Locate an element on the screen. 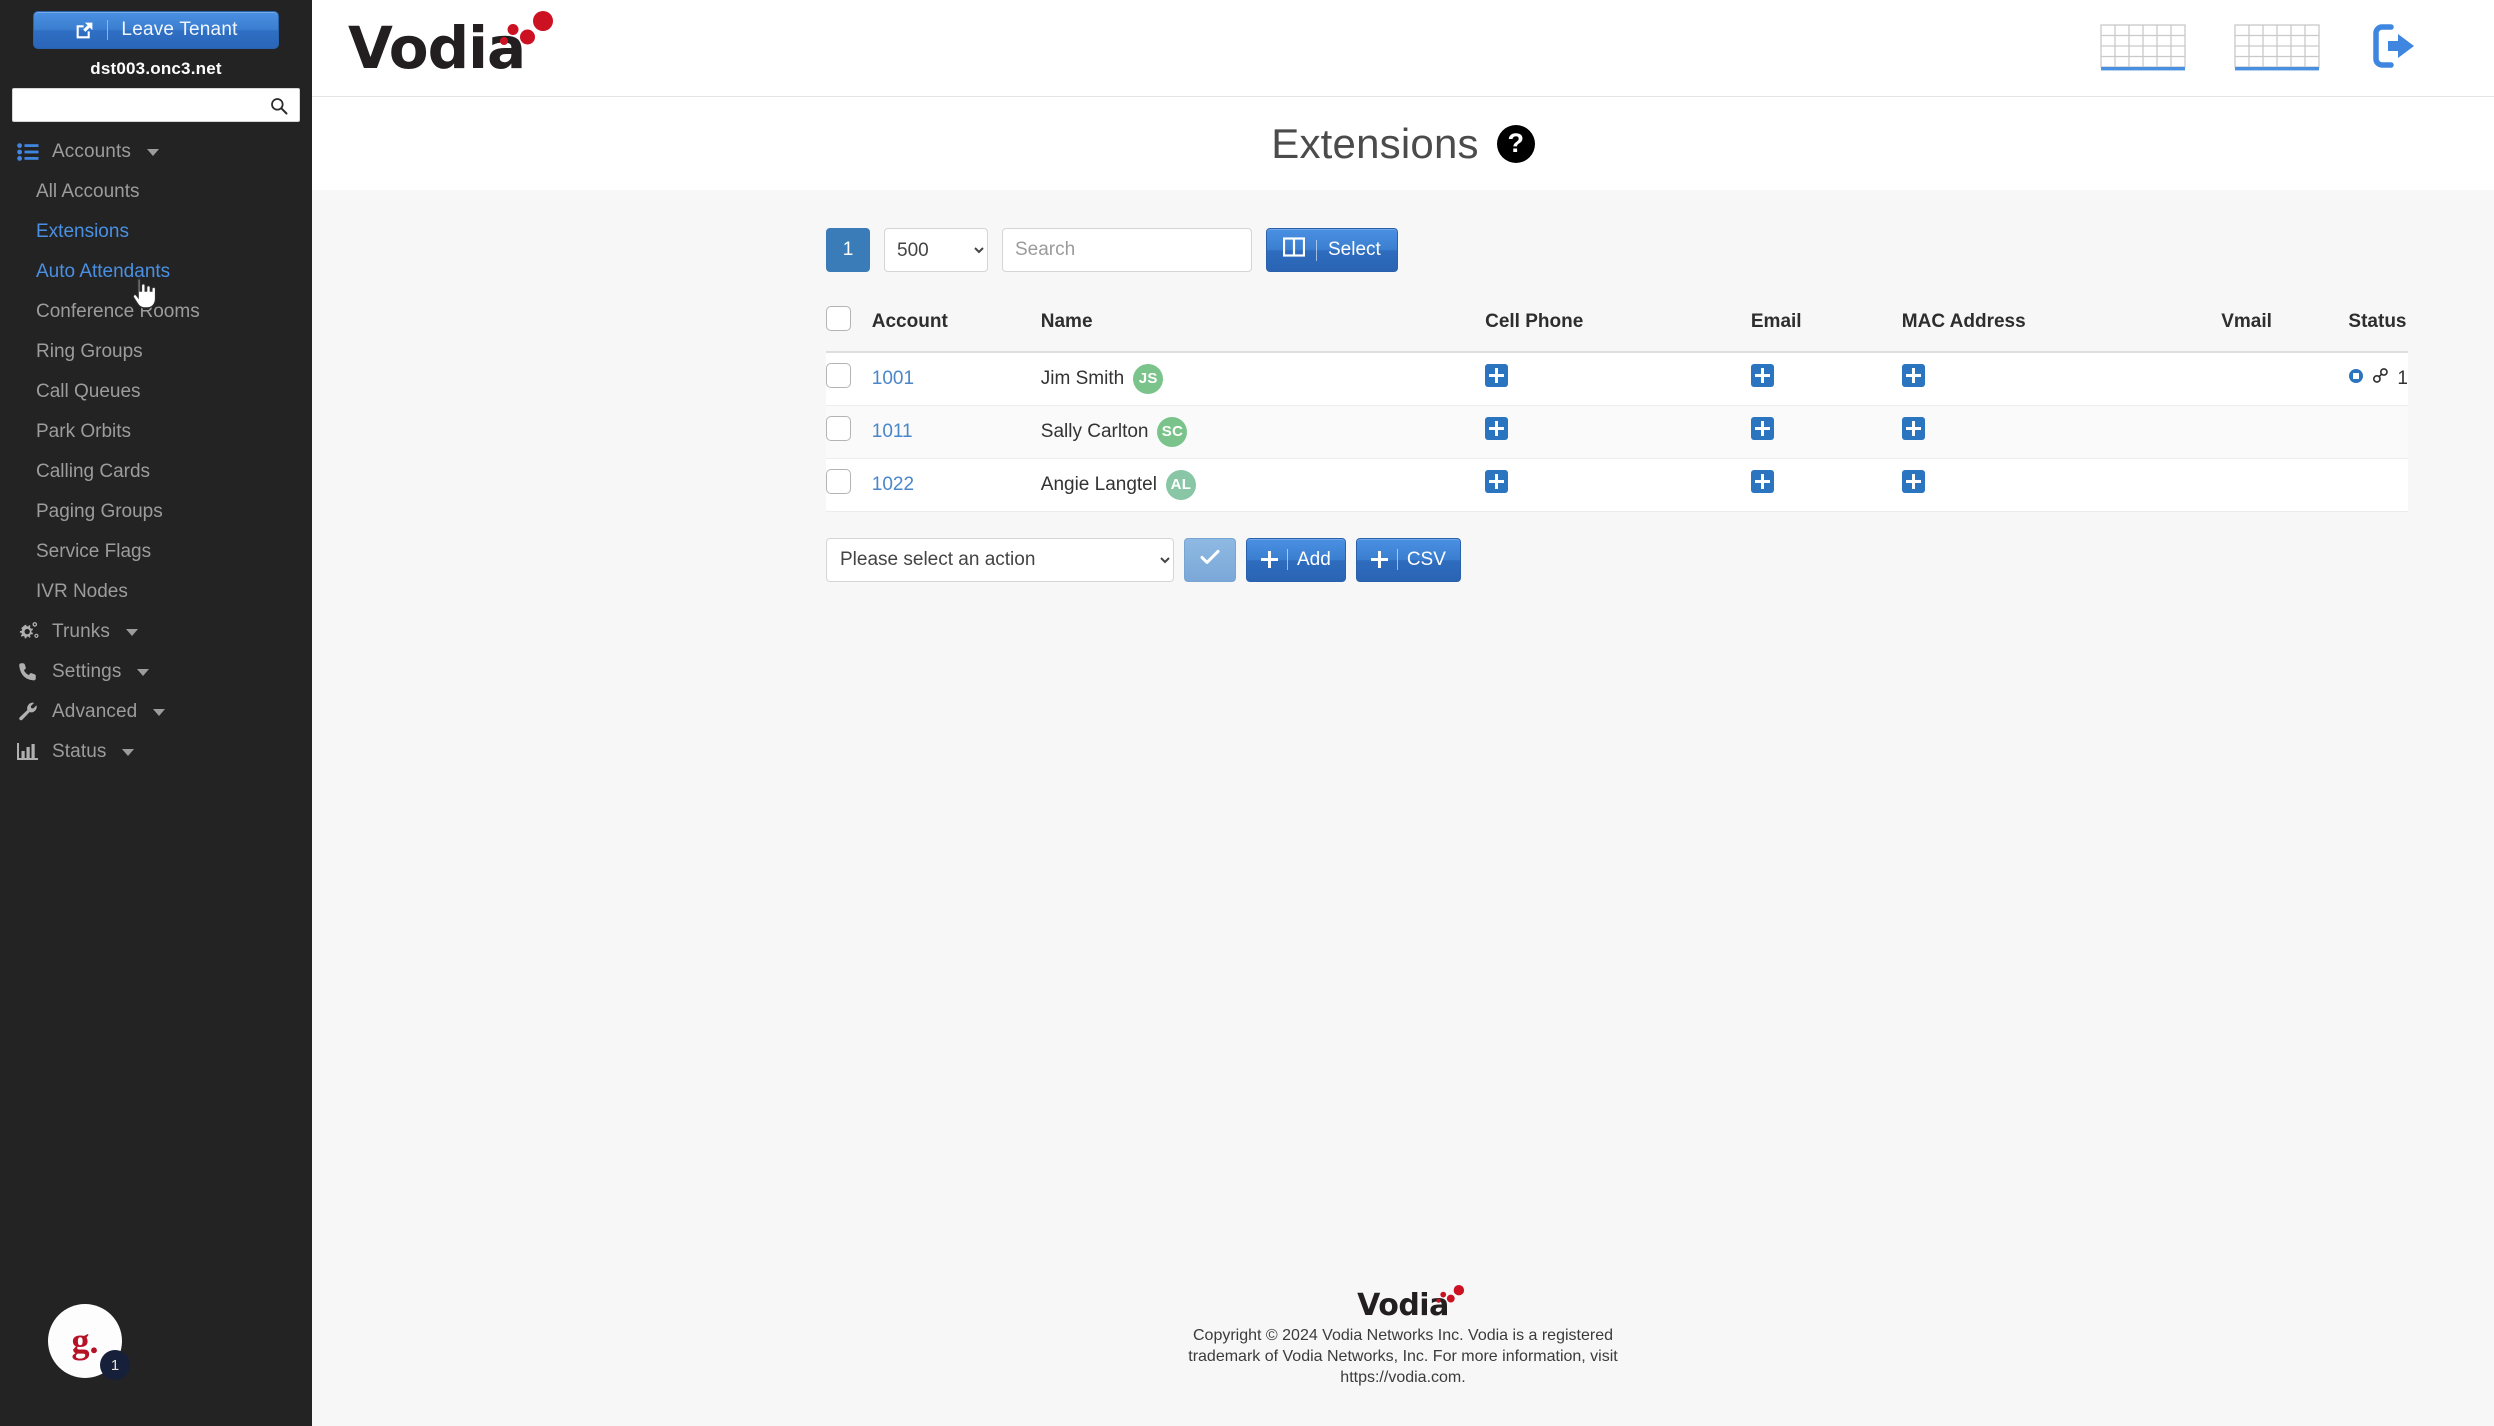  sidebar-item-service-flags: Service Flags is located at coordinates (156, 552).